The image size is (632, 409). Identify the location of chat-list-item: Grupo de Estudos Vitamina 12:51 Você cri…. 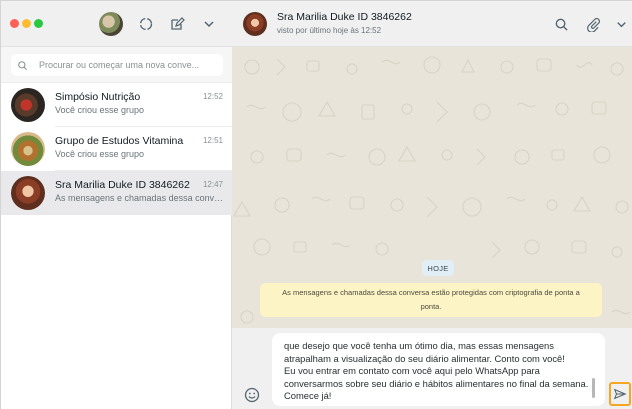
(116, 149).